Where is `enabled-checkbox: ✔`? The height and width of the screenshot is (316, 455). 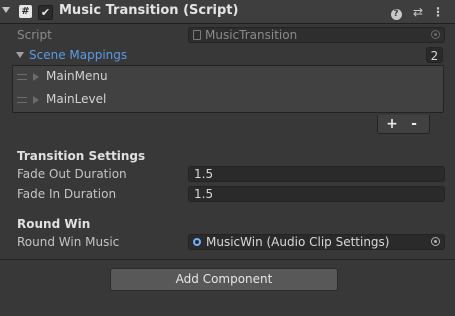
enabled-checkbox: ✔ is located at coordinates (45, 12).